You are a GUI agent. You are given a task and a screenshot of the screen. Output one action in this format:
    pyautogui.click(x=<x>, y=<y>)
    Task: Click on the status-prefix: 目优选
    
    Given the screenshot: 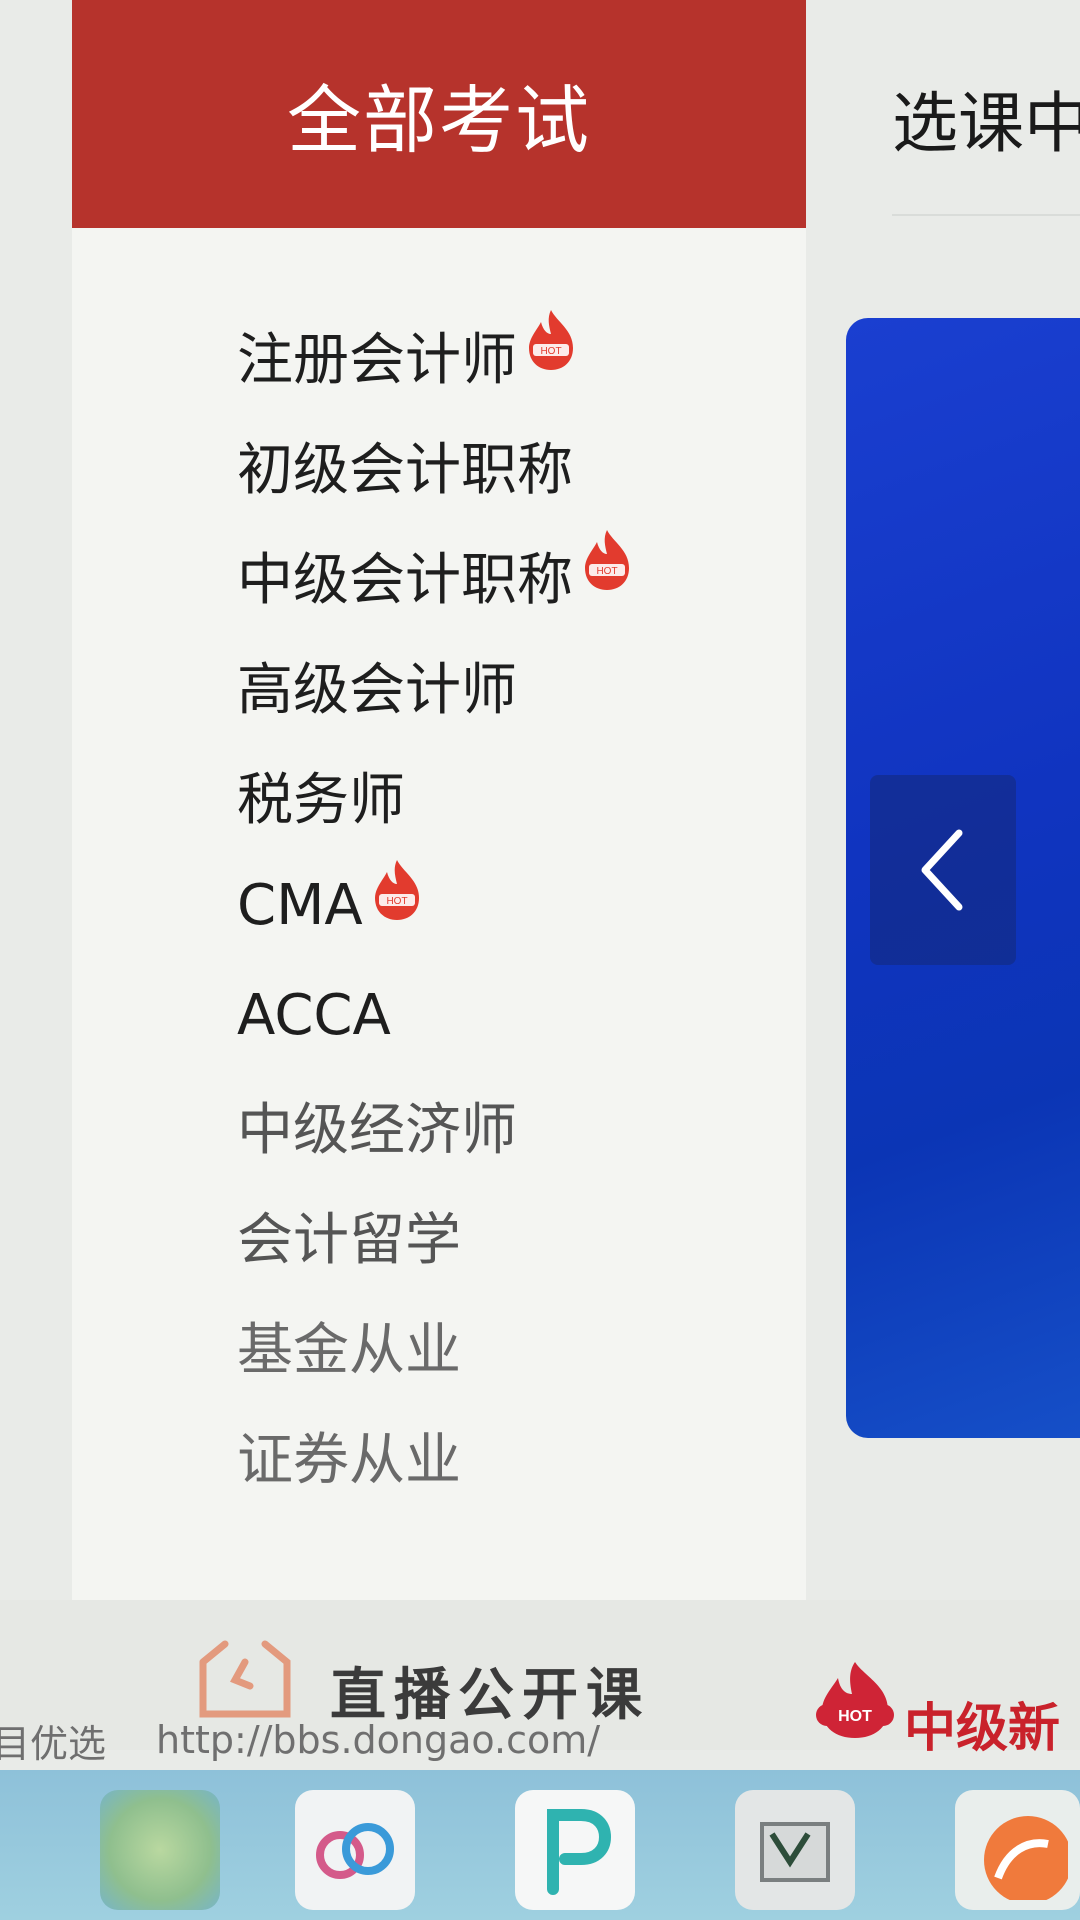 What is the action you would take?
    pyautogui.click(x=53, y=1743)
    